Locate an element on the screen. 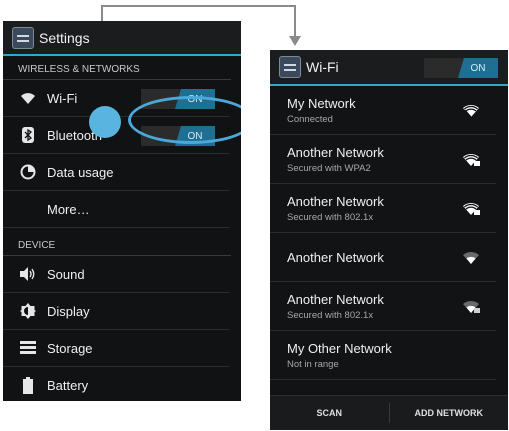 Image resolution: width=509 pixels, height=431 pixels. wifi-signal-full-icon is located at coordinates (471, 111).